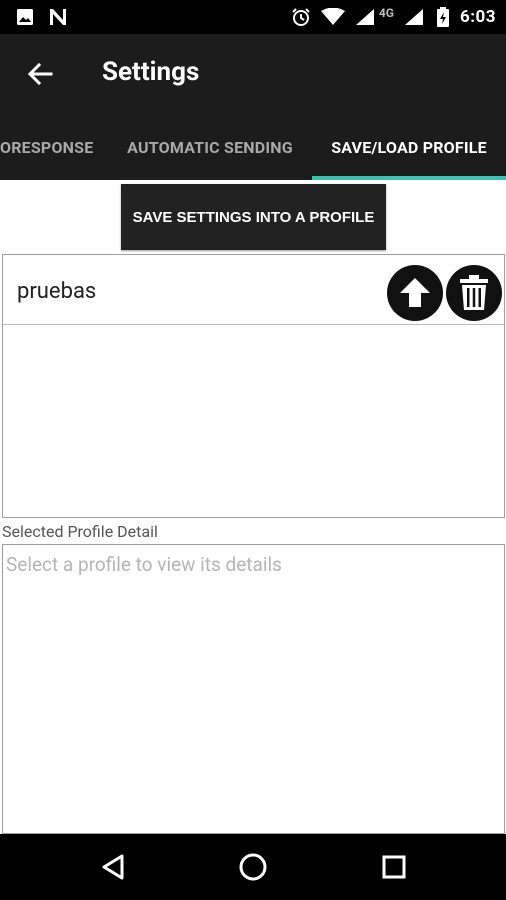  I want to click on nav-recents-button, so click(394, 867).